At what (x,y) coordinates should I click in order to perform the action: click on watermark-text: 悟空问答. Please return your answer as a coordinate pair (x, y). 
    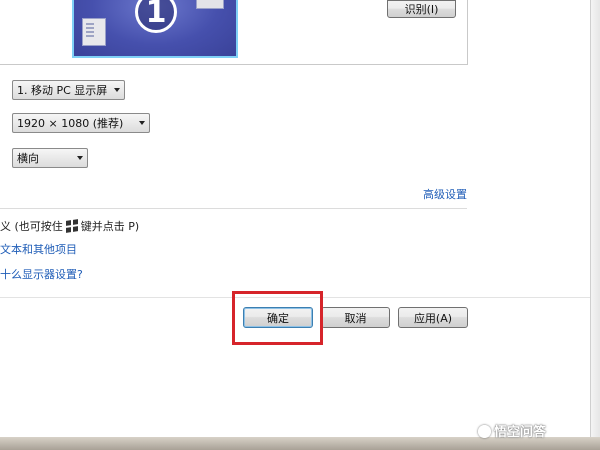
    Looking at the image, I should click on (520, 432).